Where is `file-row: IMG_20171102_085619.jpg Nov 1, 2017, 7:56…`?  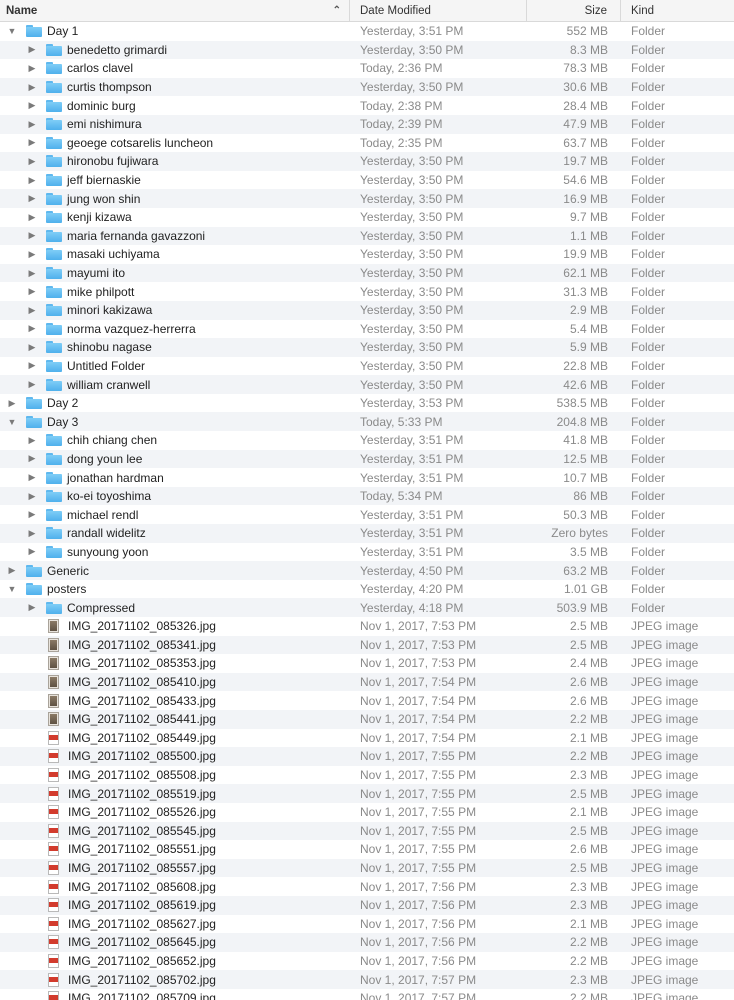 file-row: IMG_20171102_085619.jpg Nov 1, 2017, 7:56… is located at coordinates (367, 905).